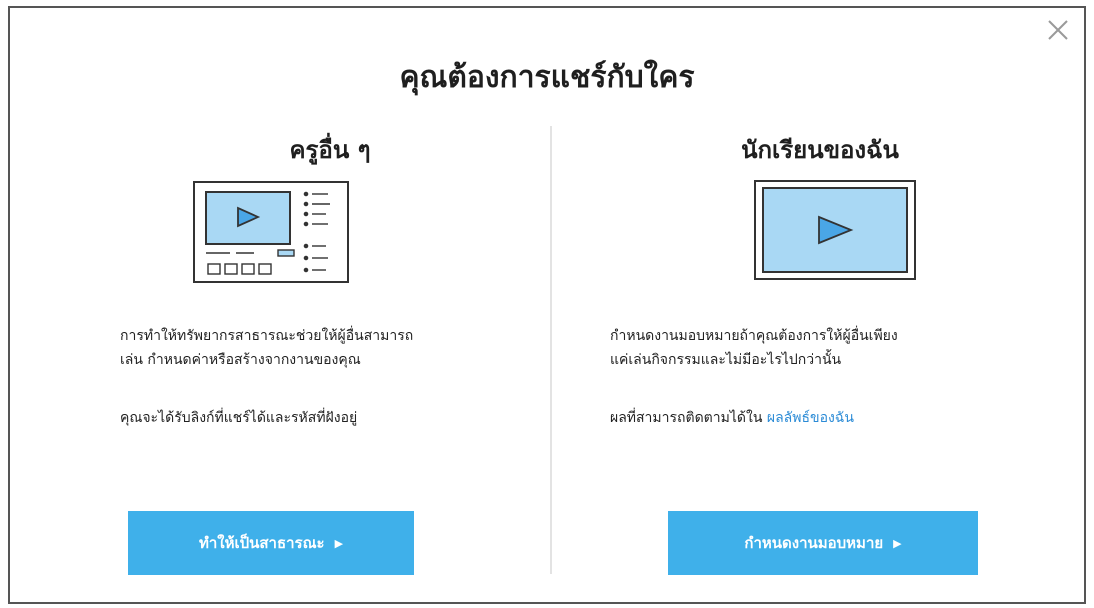 This screenshot has width=1094, height=608. What do you see at coordinates (271, 232) in the screenshot?
I see `public-resource-illustration-icon` at bounding box center [271, 232].